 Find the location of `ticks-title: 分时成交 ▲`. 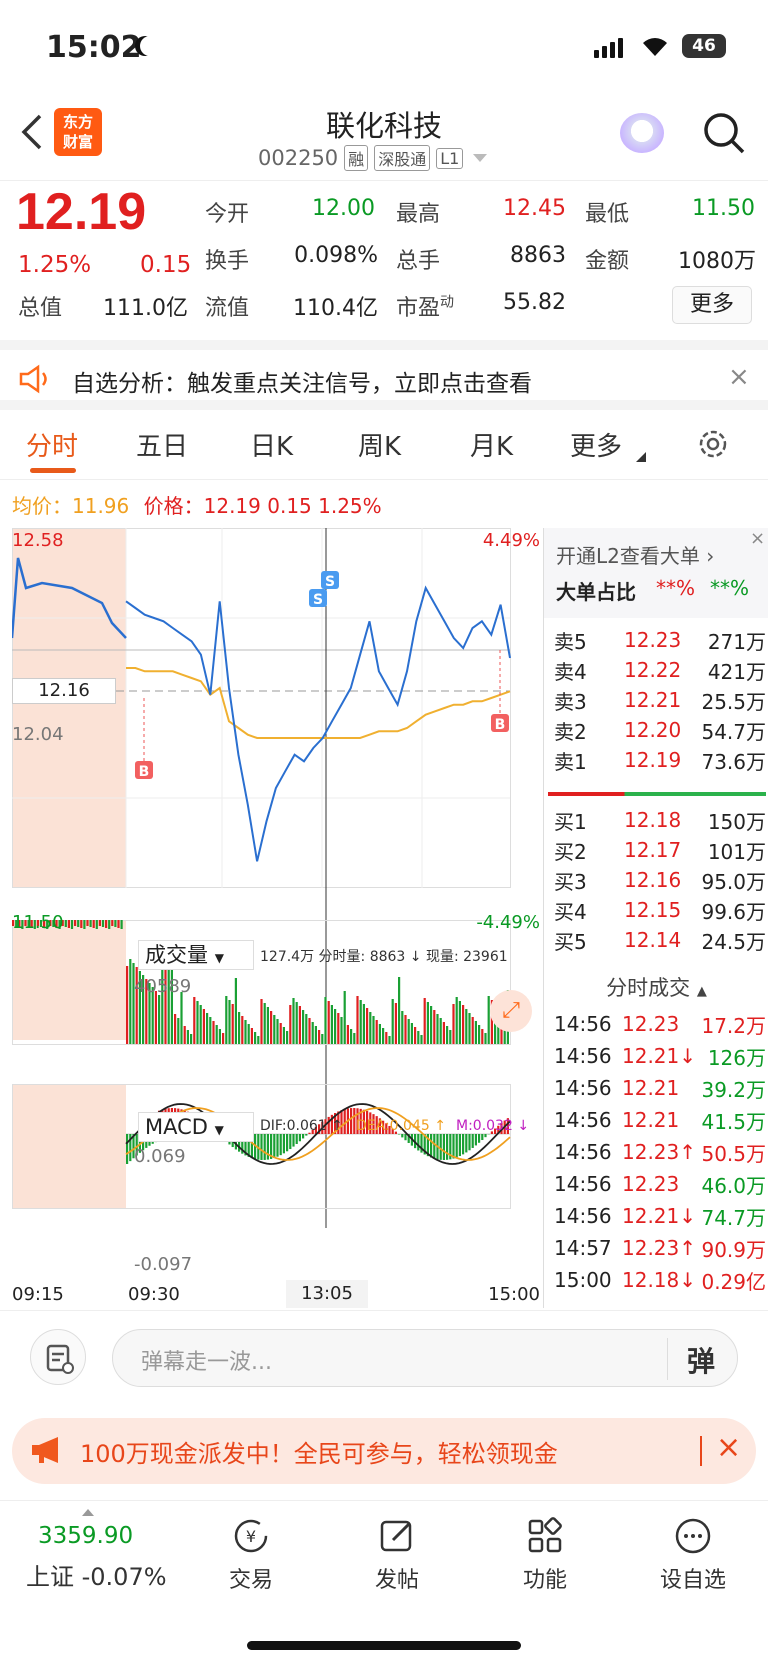

ticks-title: 分时成交 ▲ is located at coordinates (656, 987).